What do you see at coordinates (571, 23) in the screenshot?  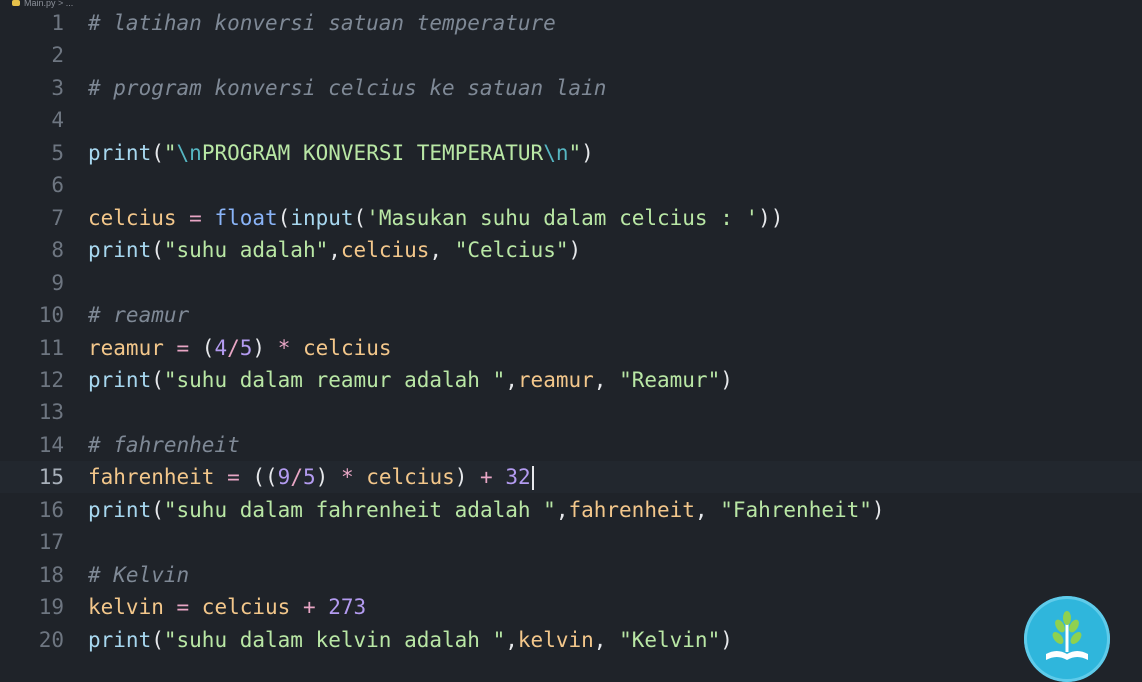 I see `code-line: 1 # latihan konversi satuan temperature` at bounding box center [571, 23].